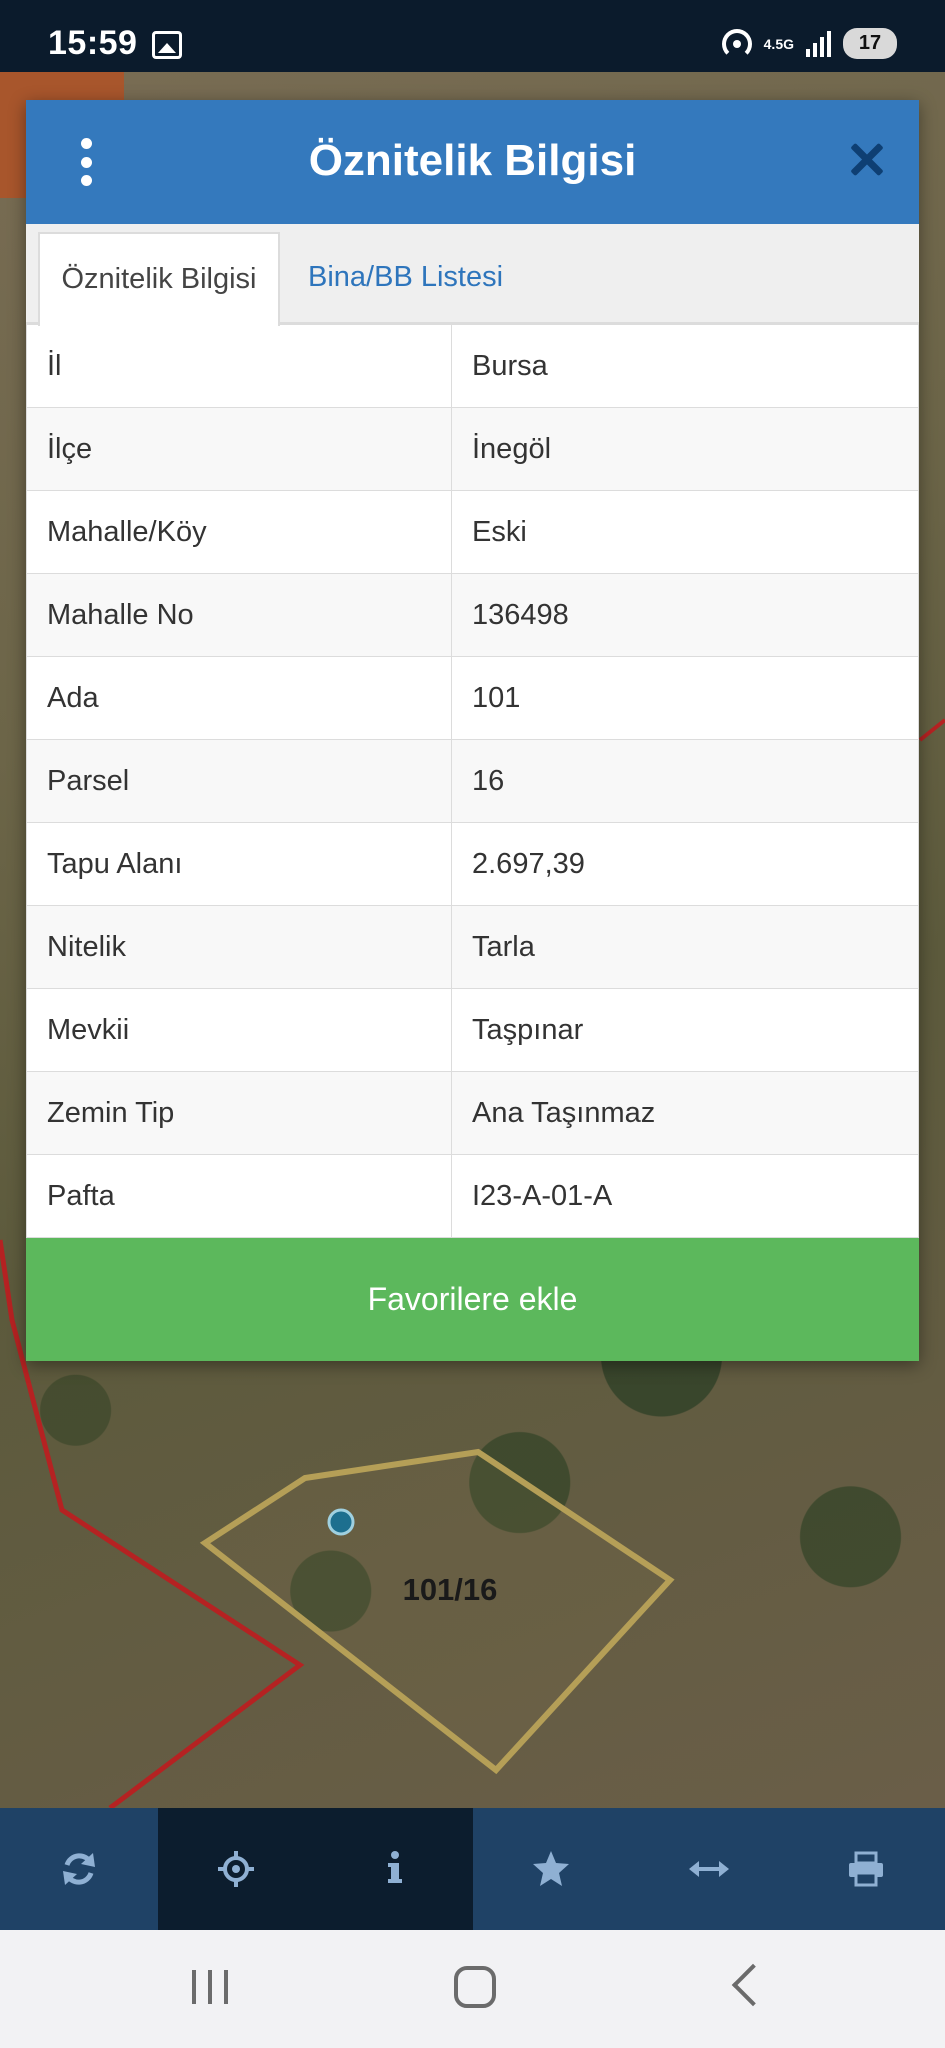 The image size is (945, 2048). What do you see at coordinates (93, 43) in the screenshot?
I see `status-time: 15:59` at bounding box center [93, 43].